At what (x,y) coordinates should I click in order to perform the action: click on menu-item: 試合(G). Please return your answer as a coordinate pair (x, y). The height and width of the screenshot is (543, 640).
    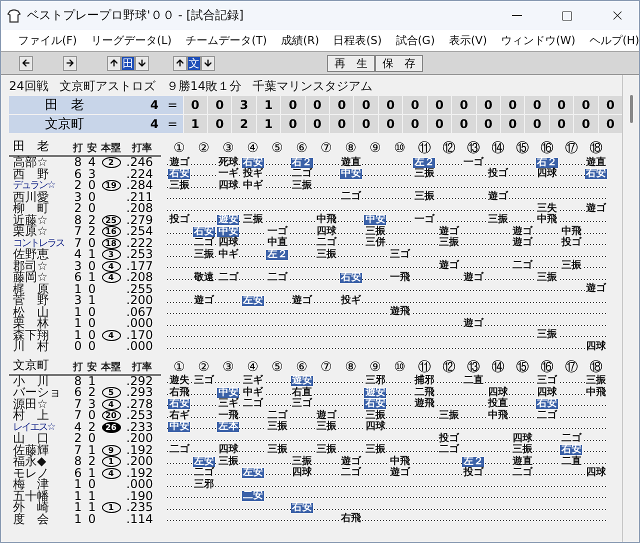
    Looking at the image, I should click on (415, 40).